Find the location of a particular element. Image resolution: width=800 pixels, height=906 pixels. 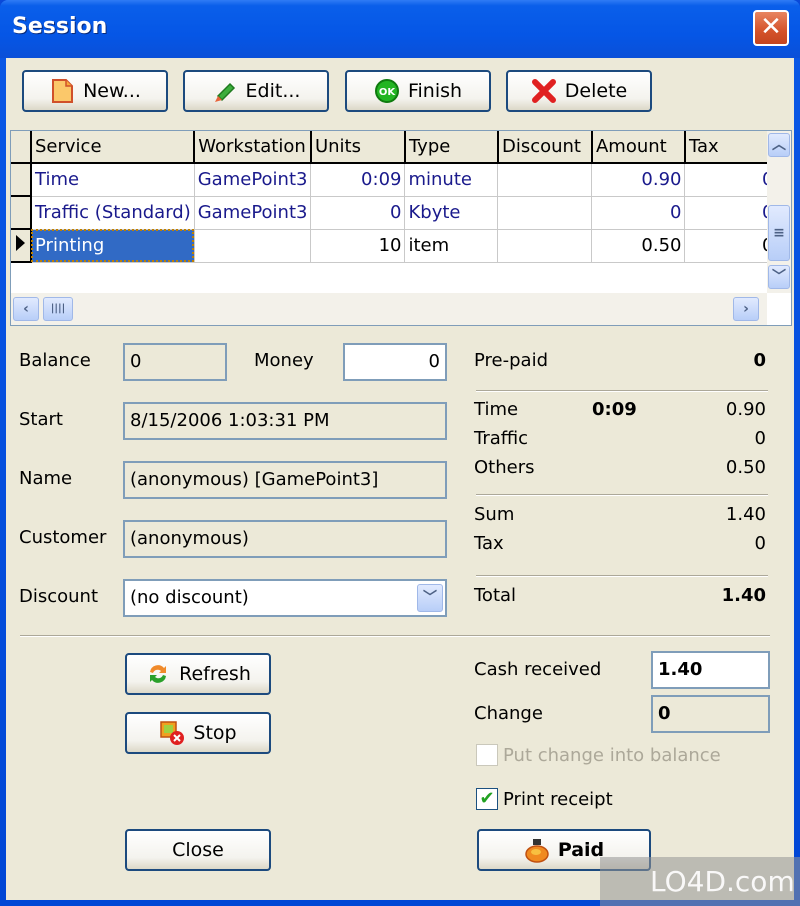

traffic-label: Traffic is located at coordinates (501, 438).